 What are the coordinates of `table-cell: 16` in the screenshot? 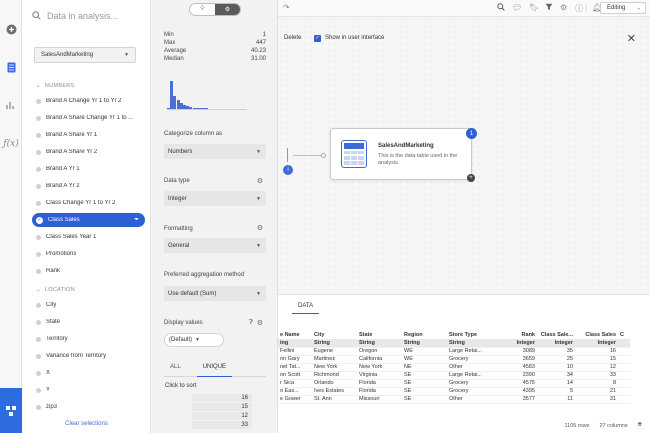 It's located at (596, 351).